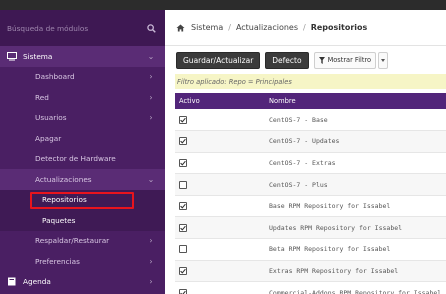 The height and width of the screenshot is (294, 446). I want to click on table-row: Extras RPM Repository for Issabel, so click(310, 271).